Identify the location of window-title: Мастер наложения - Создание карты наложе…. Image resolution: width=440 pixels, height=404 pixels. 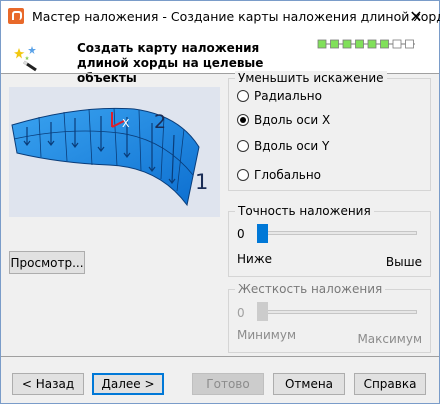
(236, 16).